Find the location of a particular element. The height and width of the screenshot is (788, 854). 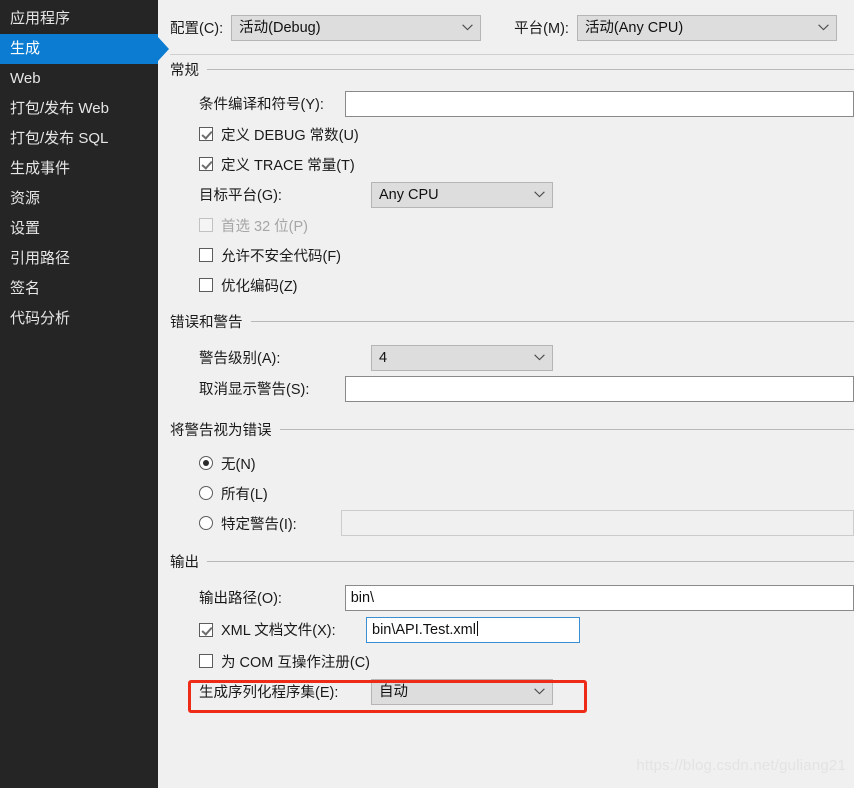

sidebar-item-label: 设置 is located at coordinates (25, 228).